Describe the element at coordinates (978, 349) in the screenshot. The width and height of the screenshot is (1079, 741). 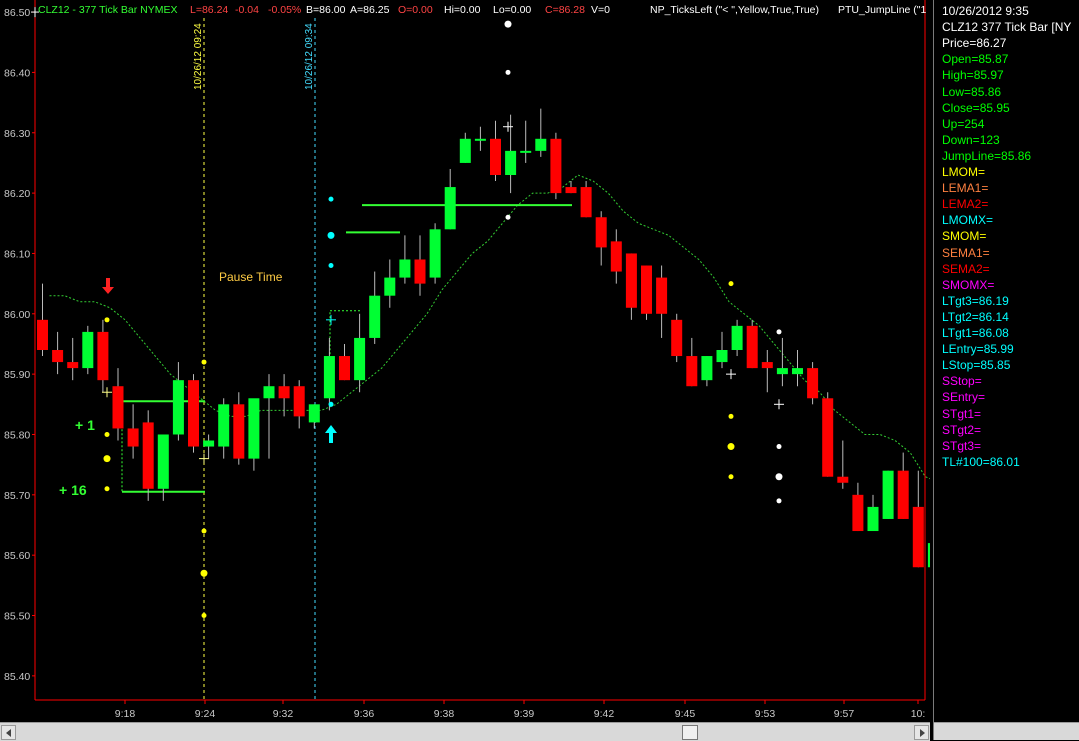
I see `data-window-row: LEntry=85.99` at that location.